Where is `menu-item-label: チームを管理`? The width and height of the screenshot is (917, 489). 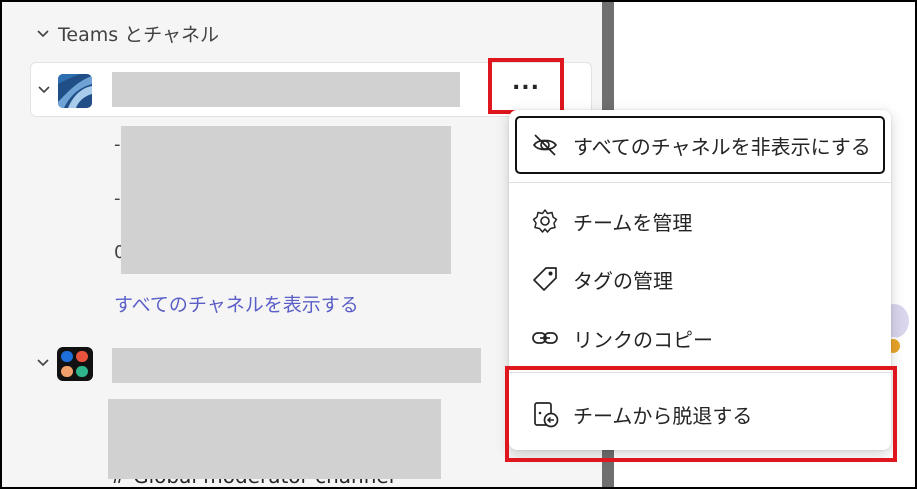
menu-item-label: チームを管理 is located at coordinates (633, 222).